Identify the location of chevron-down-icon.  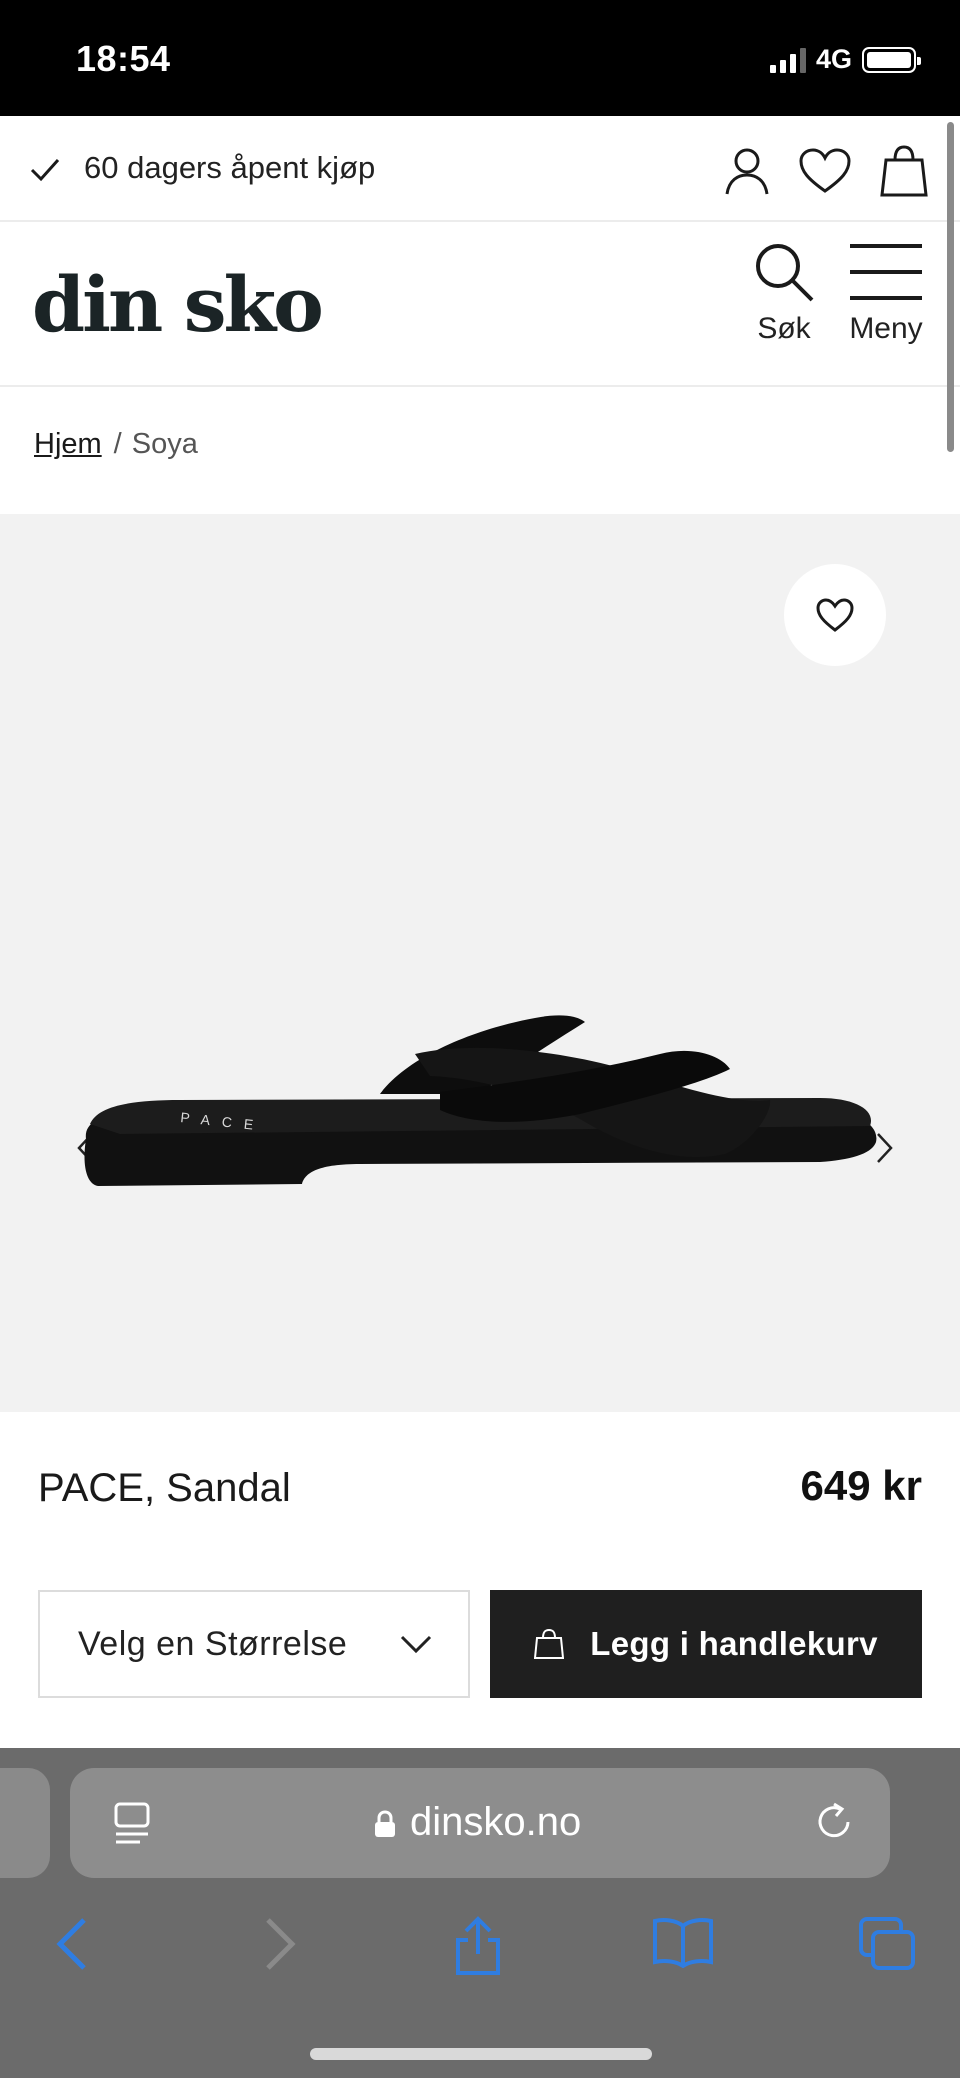
(416, 1644).